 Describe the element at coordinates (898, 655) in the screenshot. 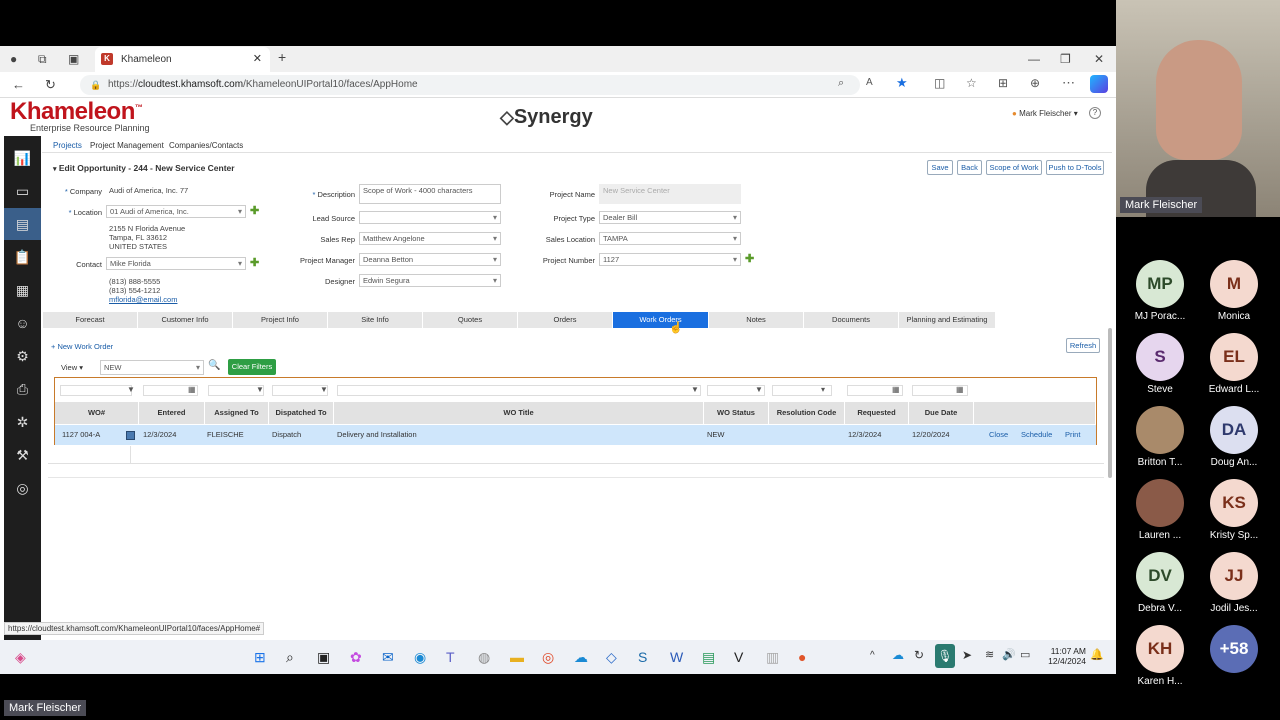

I see `onedrive-tray-icon: ☁` at that location.